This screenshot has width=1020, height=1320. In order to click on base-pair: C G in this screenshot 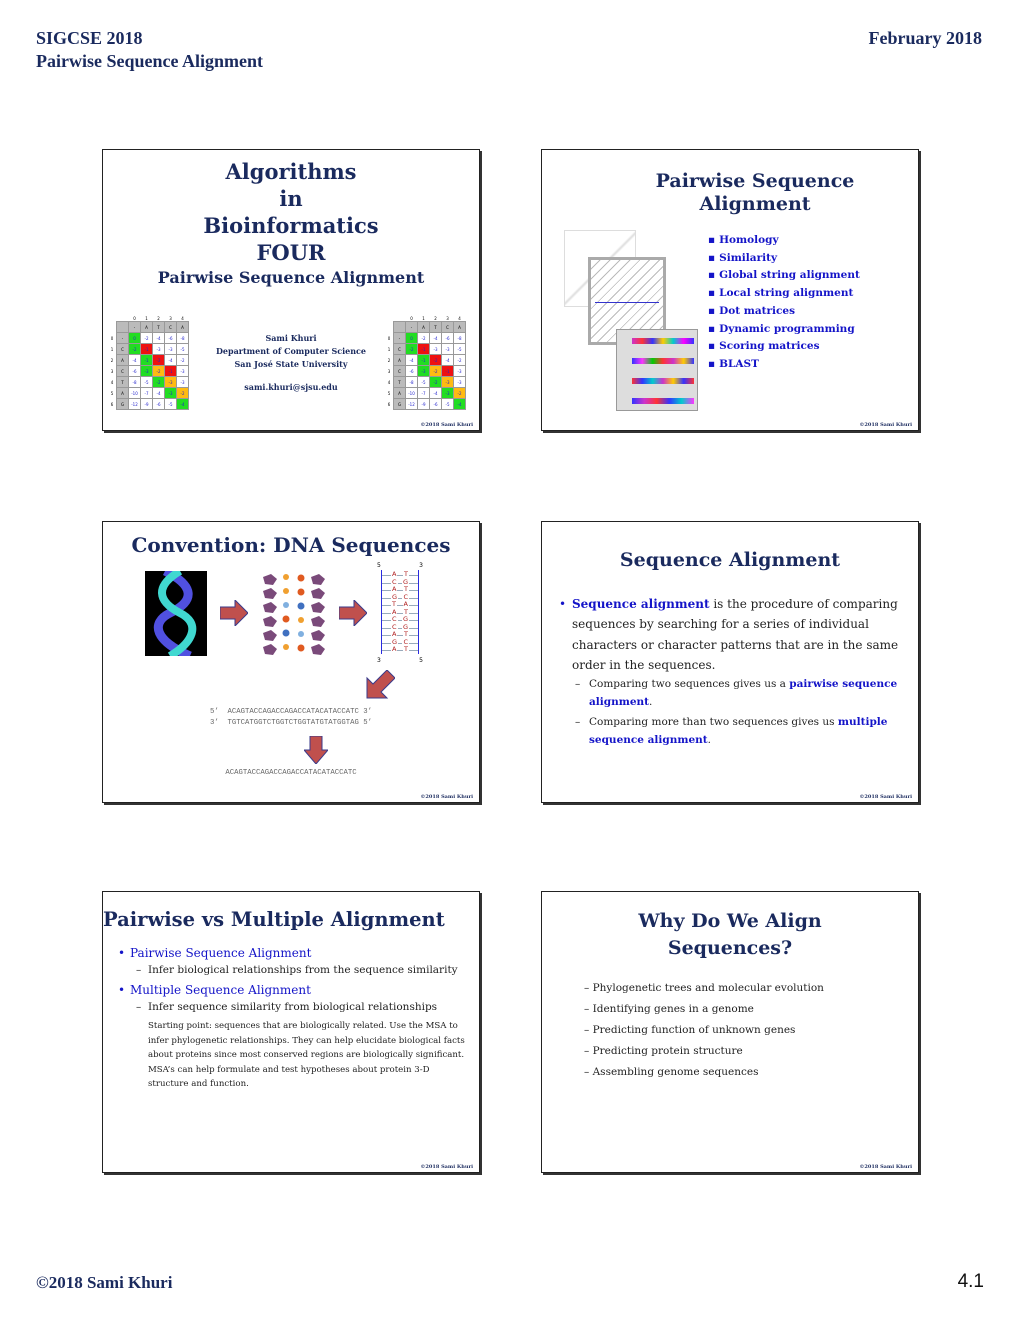, I will do `click(400, 582)`.